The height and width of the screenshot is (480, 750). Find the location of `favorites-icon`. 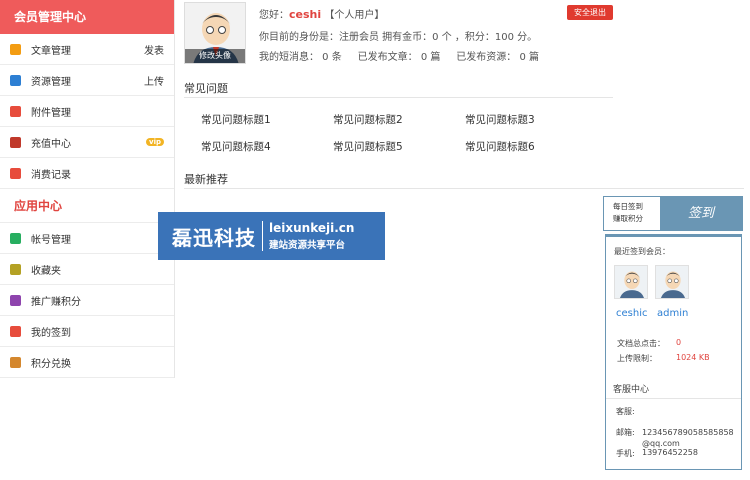

favorites-icon is located at coordinates (15, 269).